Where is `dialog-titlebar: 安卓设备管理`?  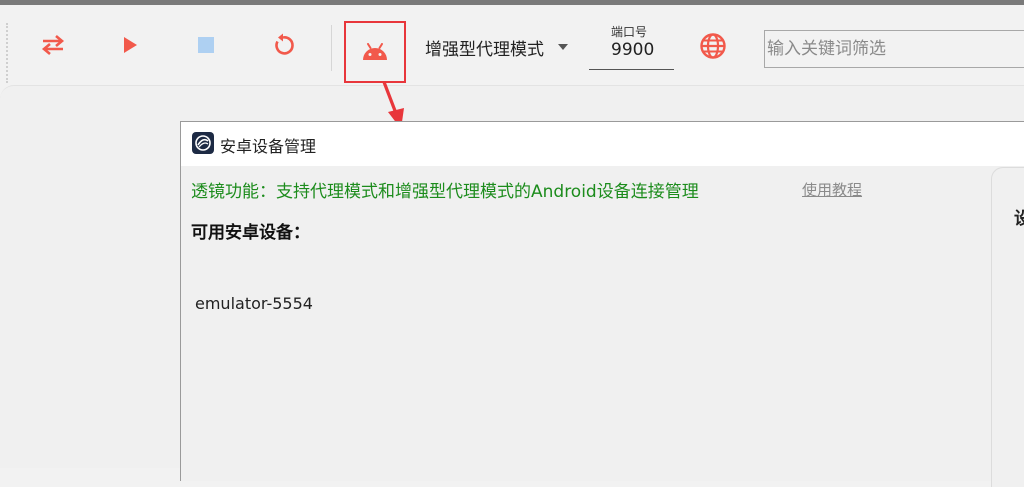
dialog-titlebar: 安卓设备管理 is located at coordinates (602, 144).